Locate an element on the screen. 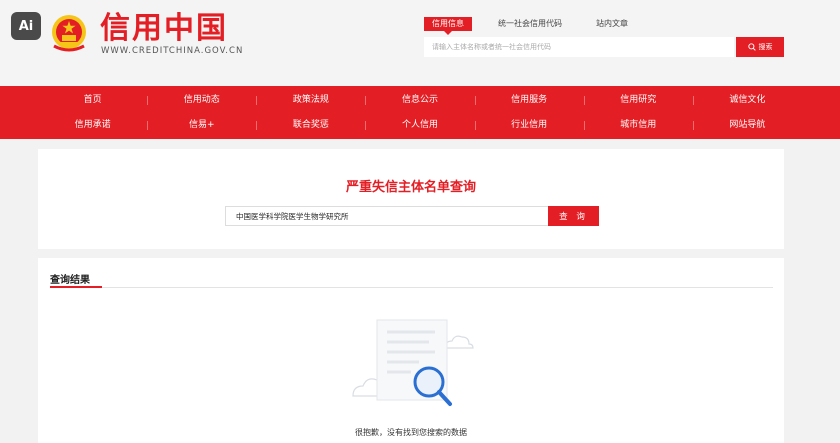 This screenshot has height=443, width=840. nav-item-site-map: 网站导航 is located at coordinates (747, 125).